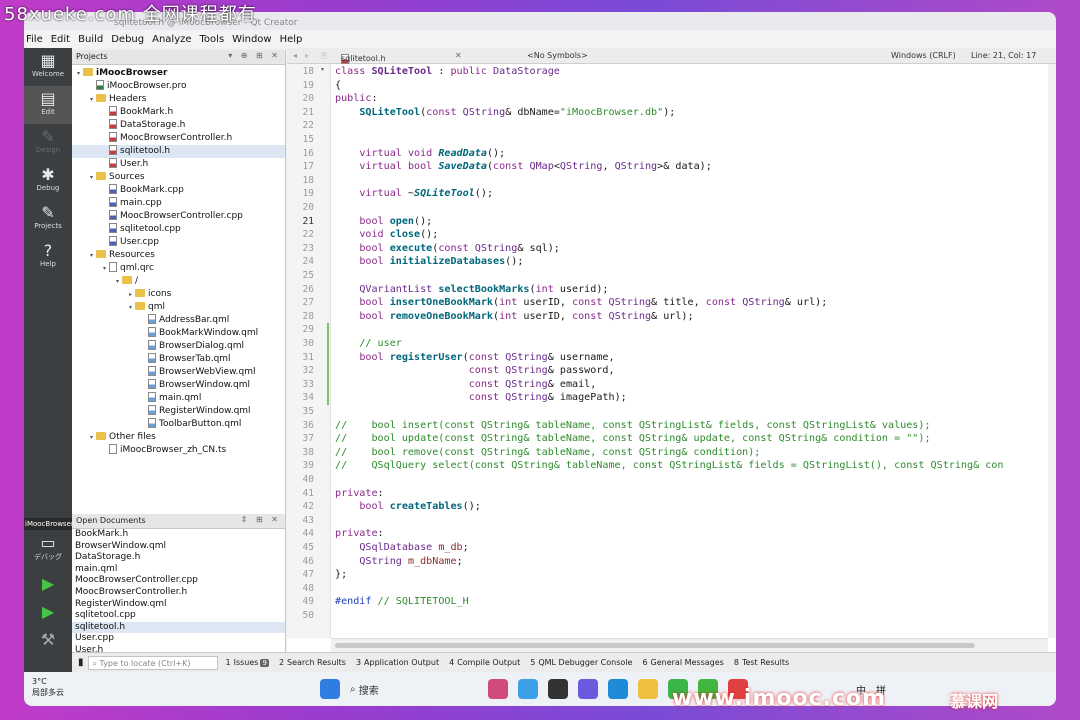 This screenshot has width=1080, height=720. What do you see at coordinates (294, 39) in the screenshot?
I see `menu-help: Help` at bounding box center [294, 39].